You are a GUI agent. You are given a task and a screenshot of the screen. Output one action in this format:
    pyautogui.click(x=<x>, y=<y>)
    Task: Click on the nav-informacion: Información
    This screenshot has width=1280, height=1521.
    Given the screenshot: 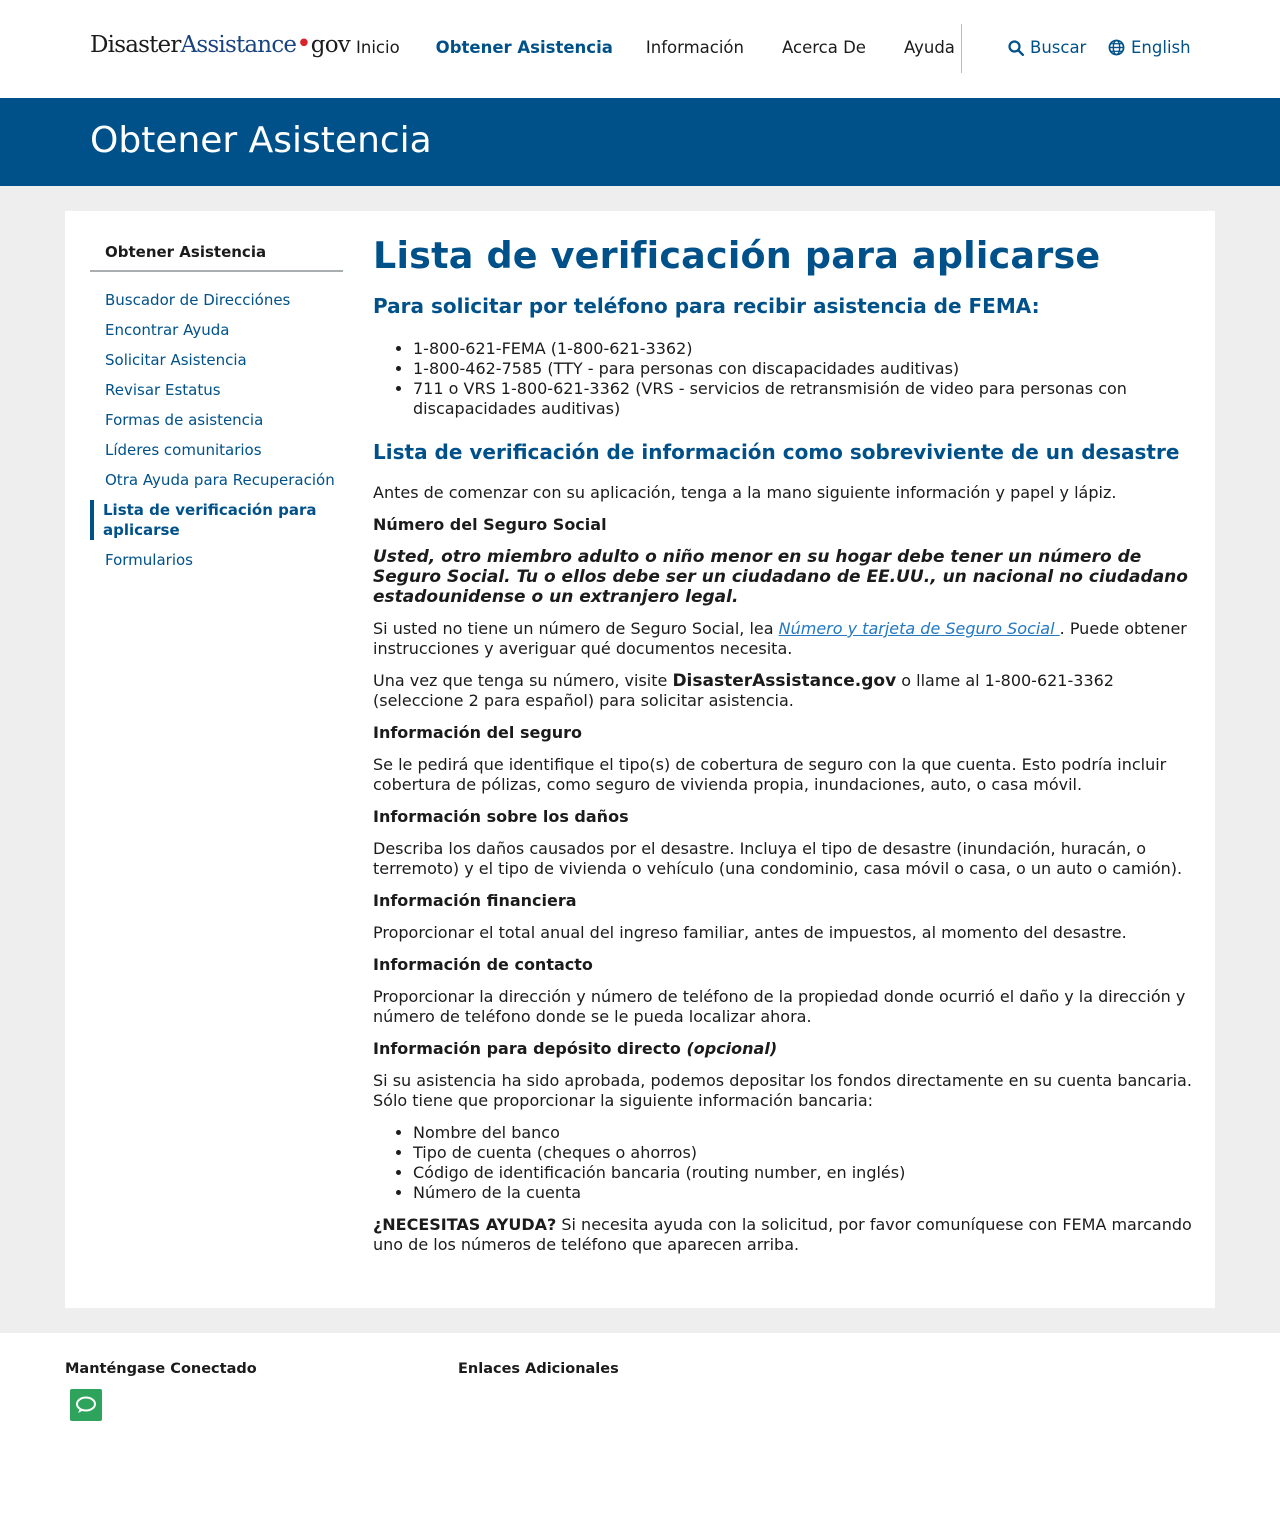 What is the action you would take?
    pyautogui.click(x=695, y=47)
    